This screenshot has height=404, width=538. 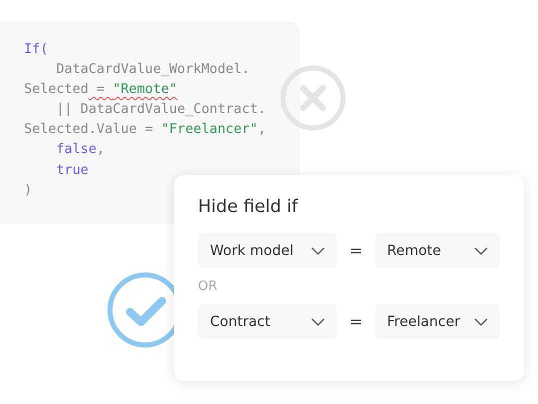 What do you see at coordinates (36, 50) in the screenshot?
I see `code-line: If(` at bounding box center [36, 50].